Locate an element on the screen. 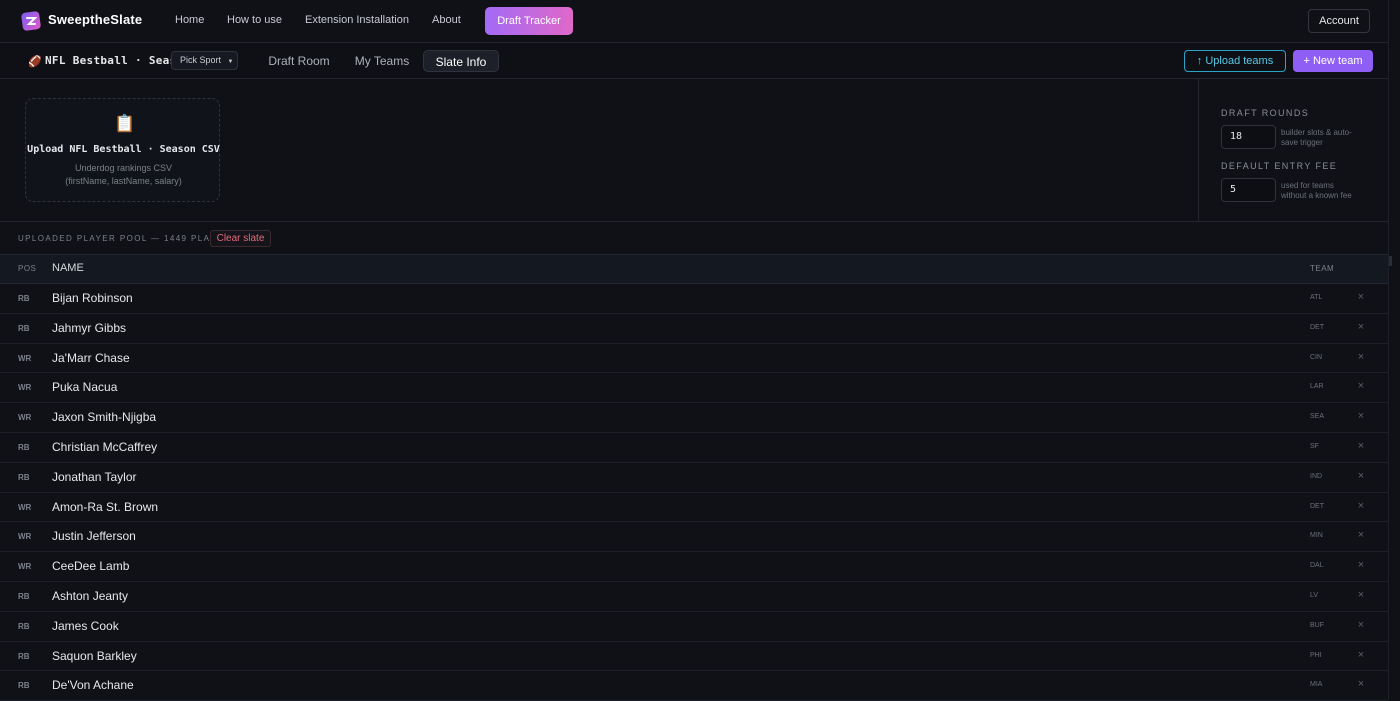  table-row: RB Christian McCaffrey SF × is located at coordinates (694, 448).